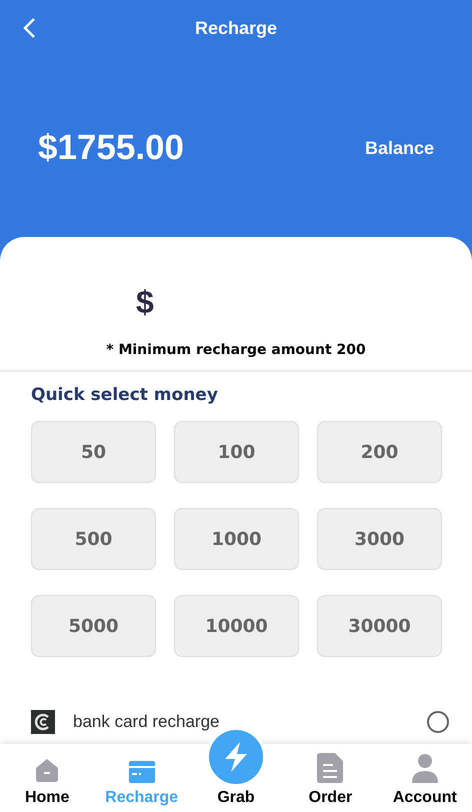 This screenshot has width=472, height=812. What do you see at coordinates (379, 452) in the screenshot?
I see `amount-button: 200` at bounding box center [379, 452].